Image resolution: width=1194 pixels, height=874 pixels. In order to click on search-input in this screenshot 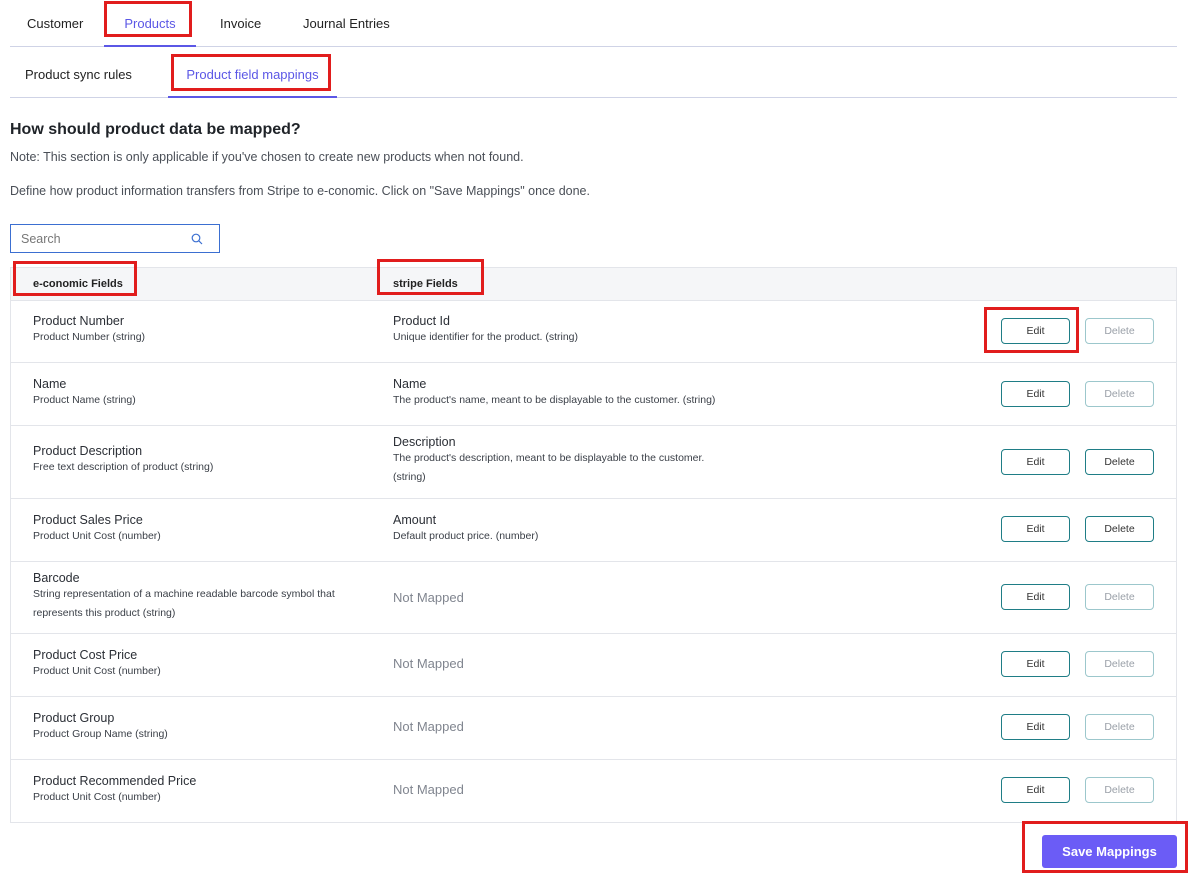, I will do `click(96, 238)`.